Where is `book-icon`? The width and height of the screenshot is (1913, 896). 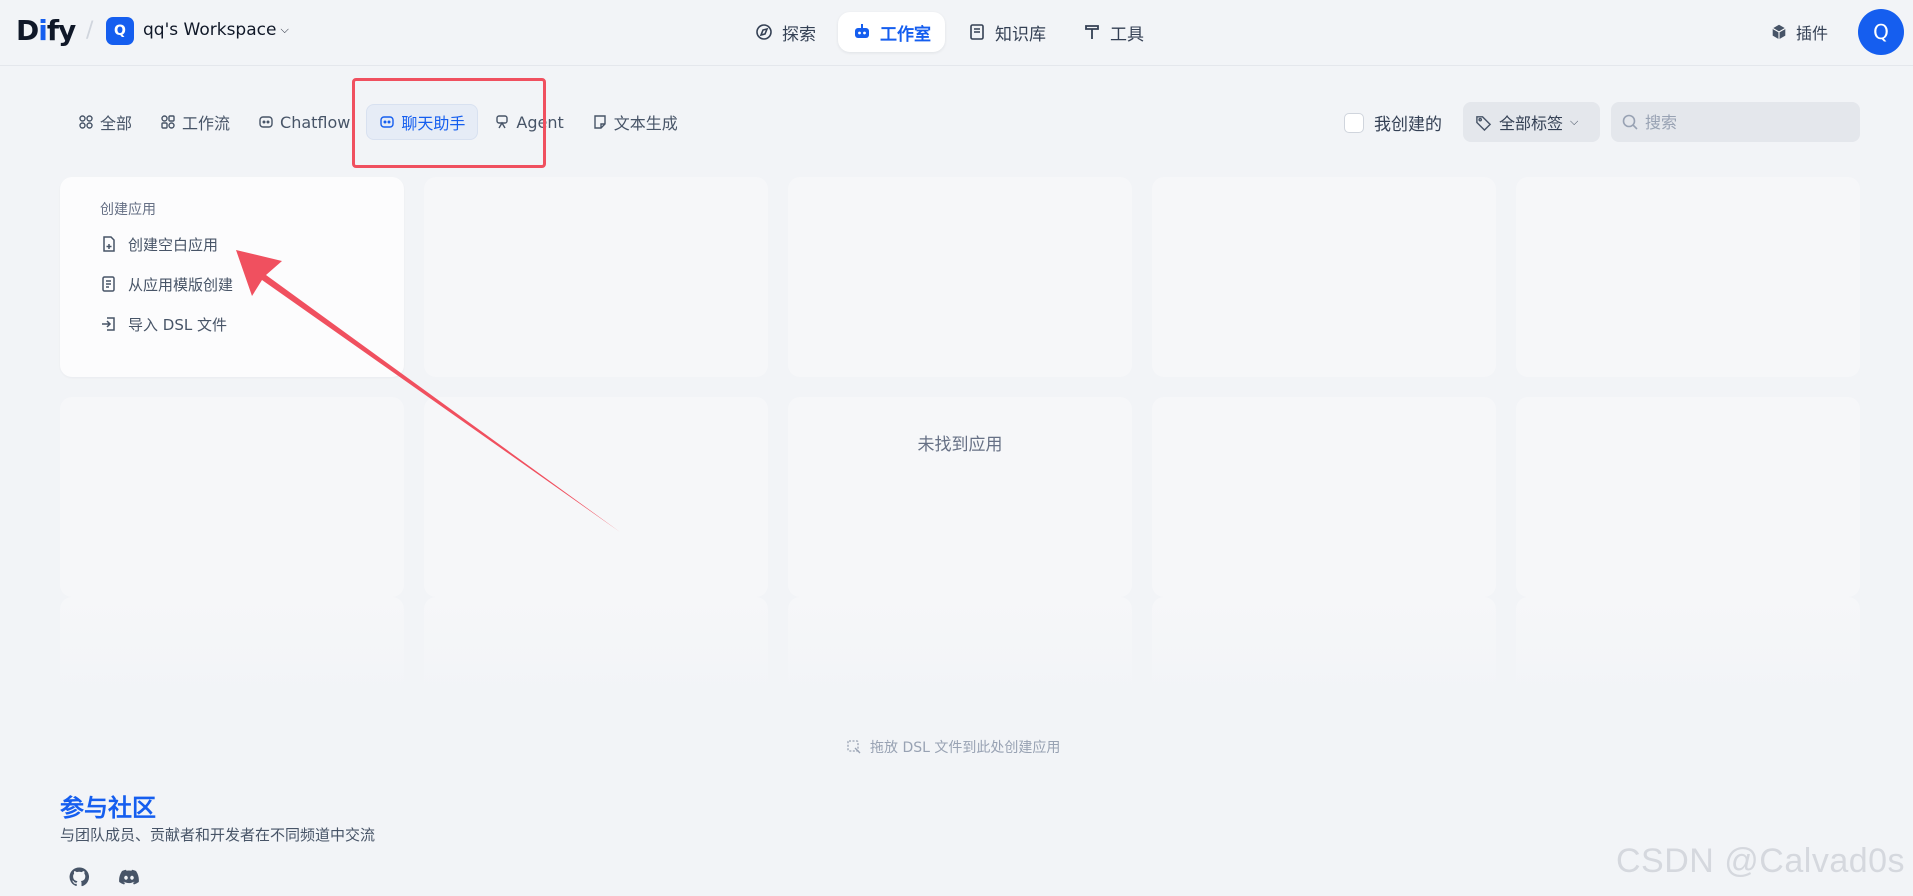 book-icon is located at coordinates (977, 32).